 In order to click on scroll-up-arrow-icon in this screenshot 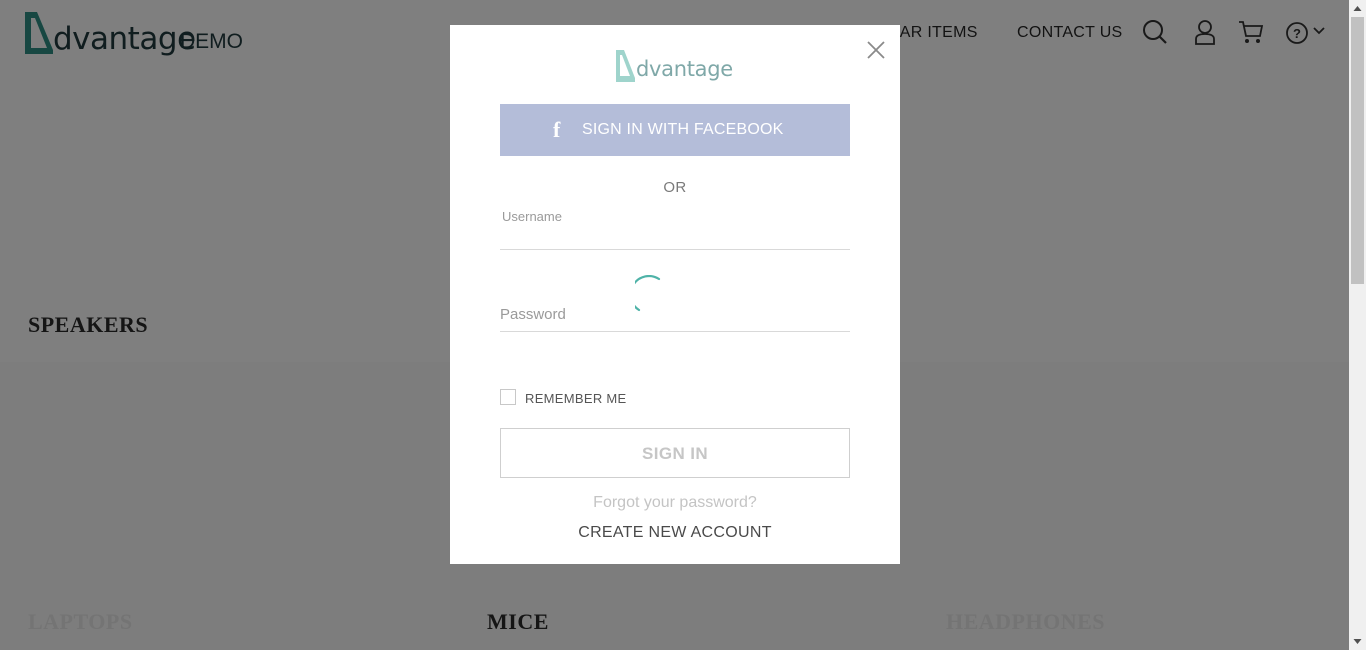, I will do `click(1357, 8)`.